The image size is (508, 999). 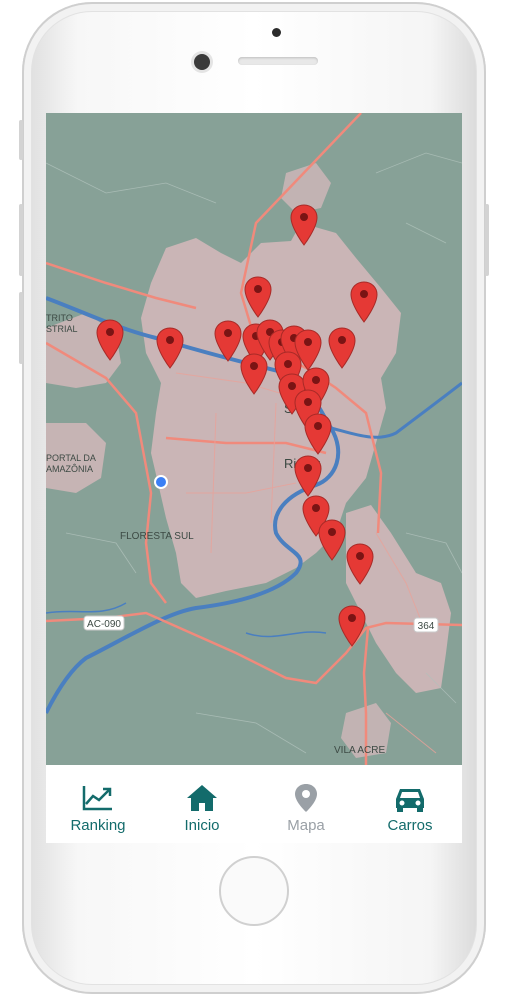 I want to click on user-location-dot, so click(x=161, y=482).